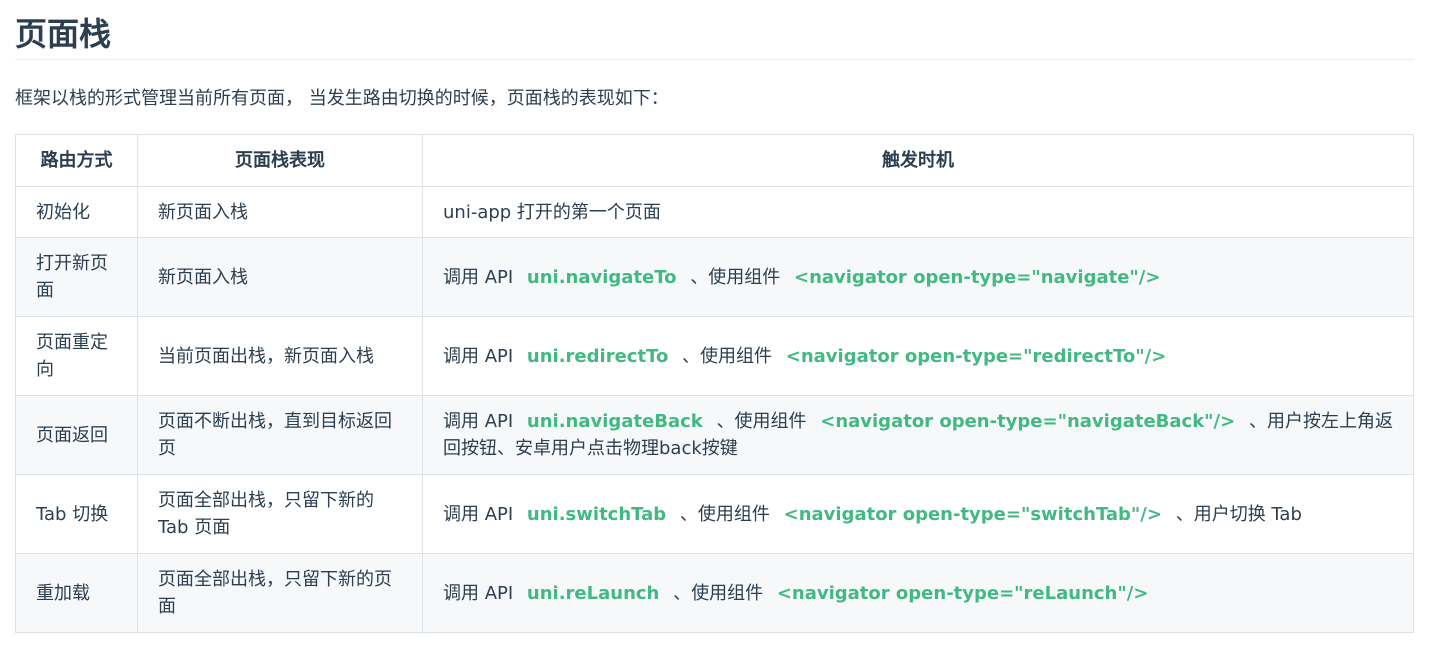  I want to click on table-header-row: 路由方式 页面栈表现 触发时机, so click(714, 160).